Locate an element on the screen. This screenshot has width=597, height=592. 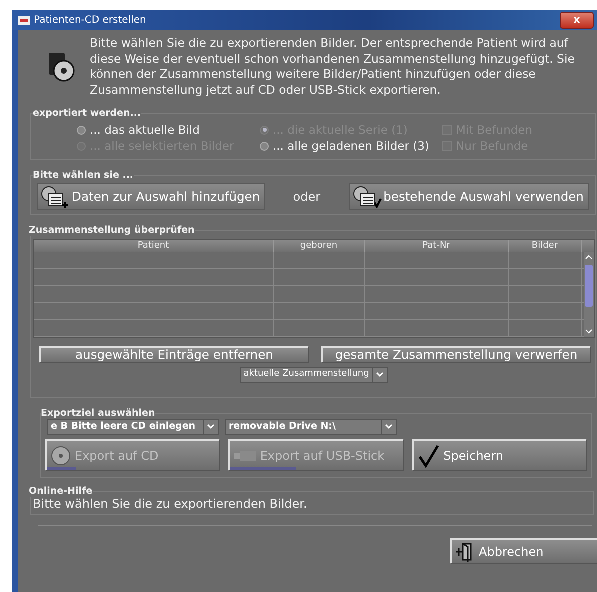
help-text: Bitte wählen Sie die zu exportierenden Bilder. is located at coordinates (170, 504).